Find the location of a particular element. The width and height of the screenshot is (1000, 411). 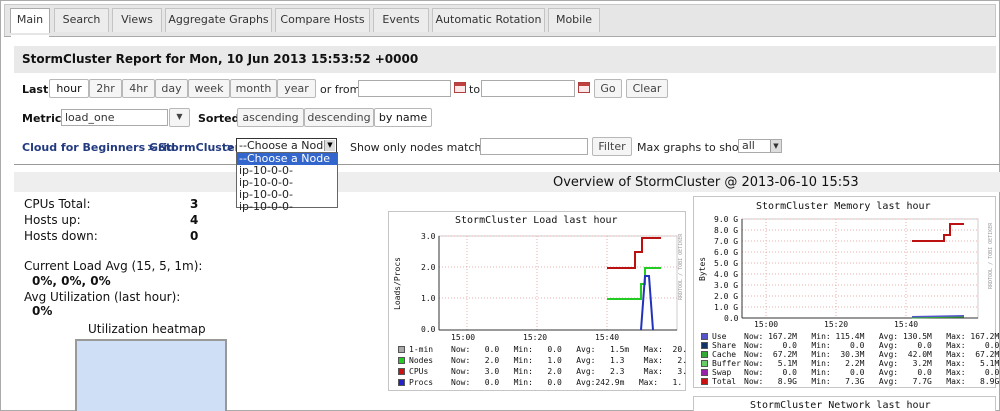

legend-name: Cache is located at coordinates (724, 354).